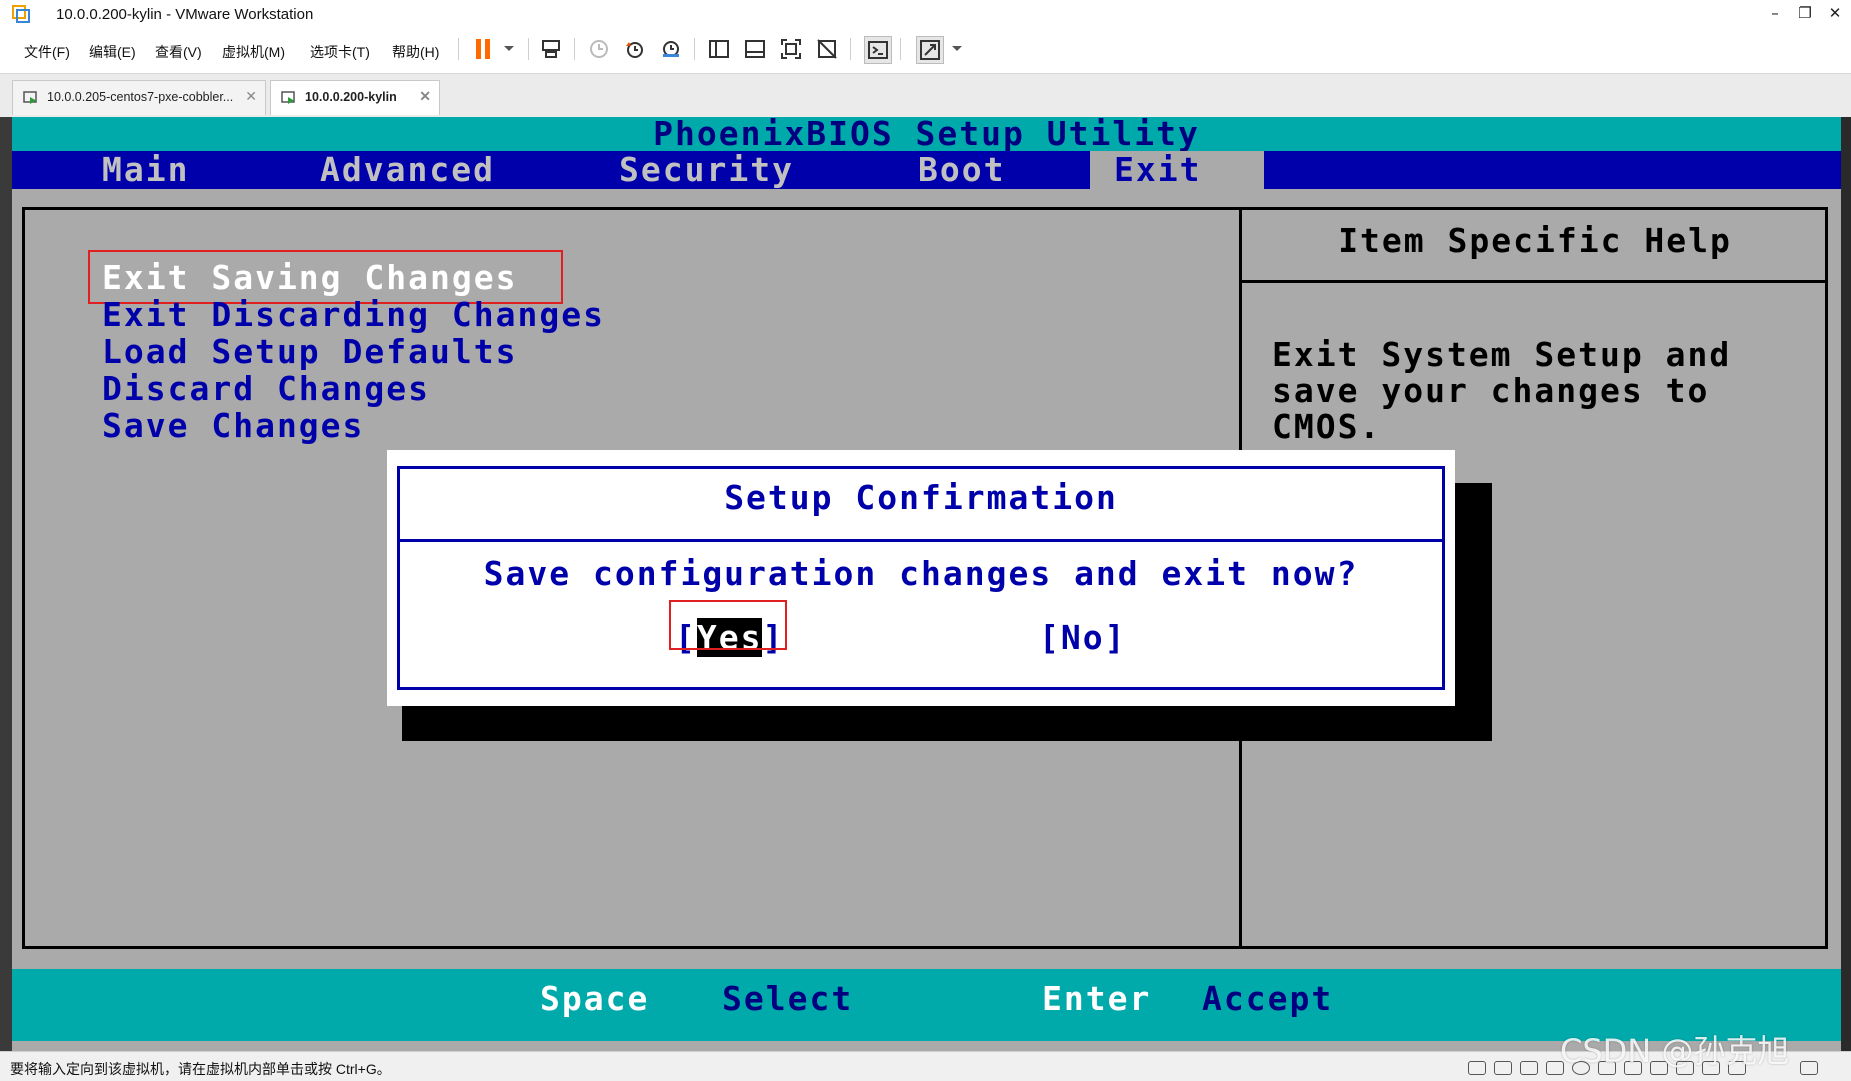  I want to click on snapshot-manager-icon, so click(671, 49).